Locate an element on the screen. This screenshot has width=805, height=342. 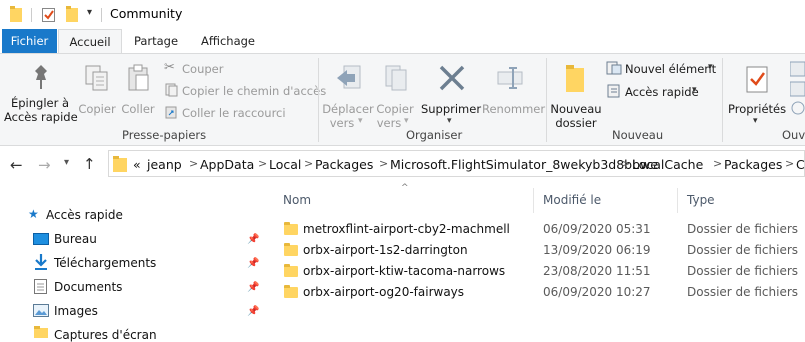
nav-desktop: Bureau is located at coordinates (75, 239).